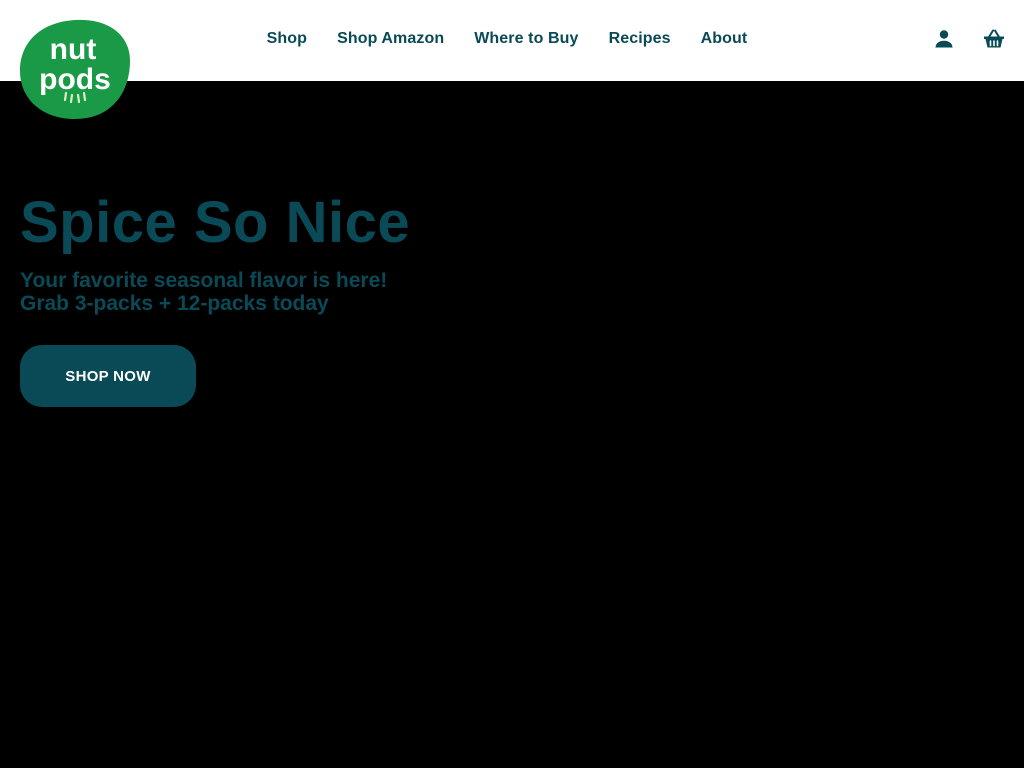  Describe the element at coordinates (75, 79) in the screenshot. I see `logo-text-bottom: pods` at that location.